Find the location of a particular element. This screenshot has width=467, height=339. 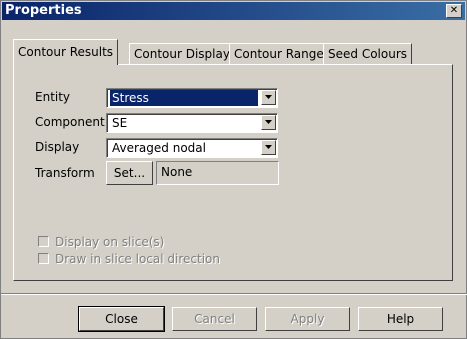

display-label: Display is located at coordinates (57, 147).